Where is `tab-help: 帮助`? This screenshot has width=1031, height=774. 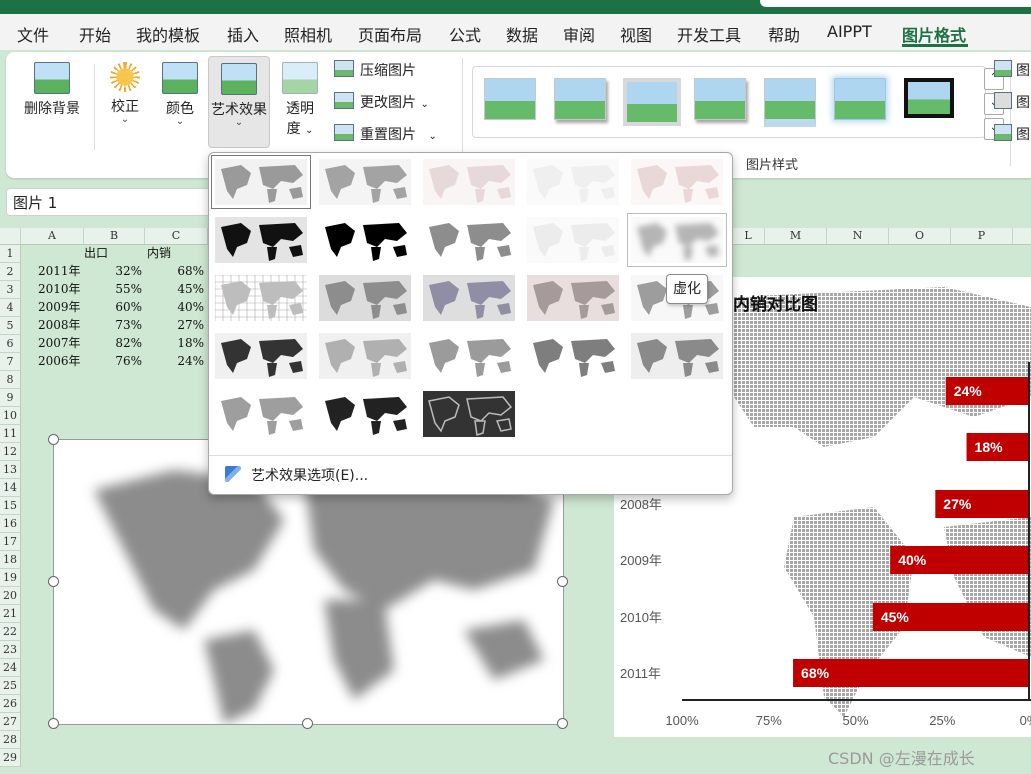
tab-help: 帮助 is located at coordinates (784, 34).